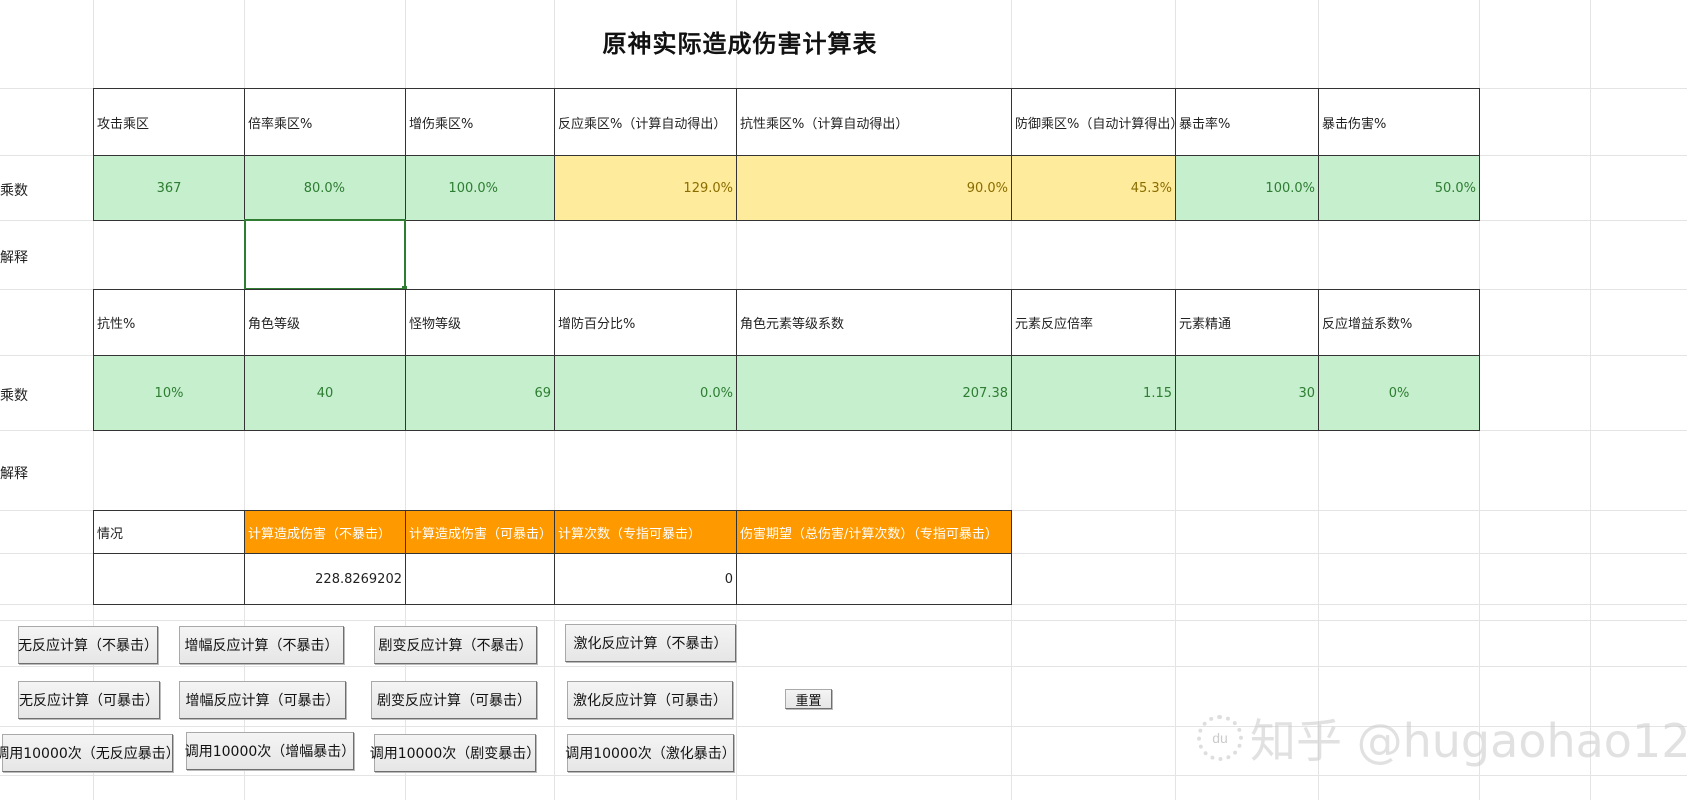  What do you see at coordinates (169, 393) in the screenshot?
I see `value-cell-res: 10%` at bounding box center [169, 393].